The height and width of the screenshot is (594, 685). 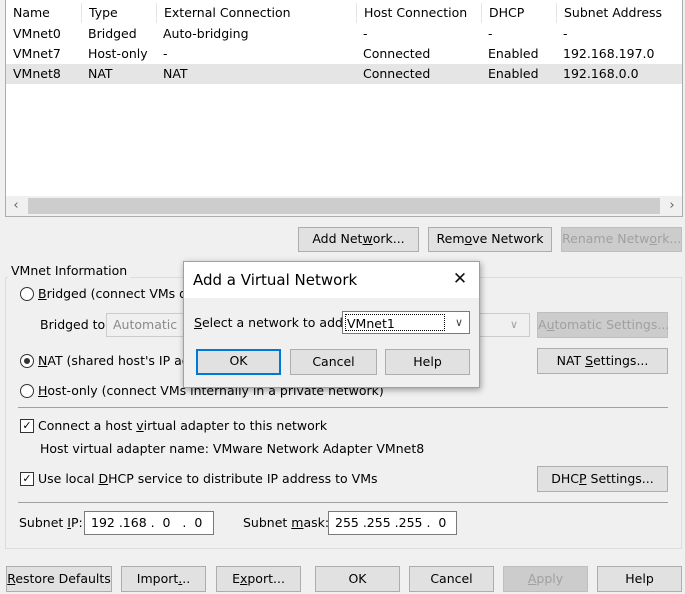 I want to click on subnet-mask-label: Subnet mask:, so click(x=286, y=522).